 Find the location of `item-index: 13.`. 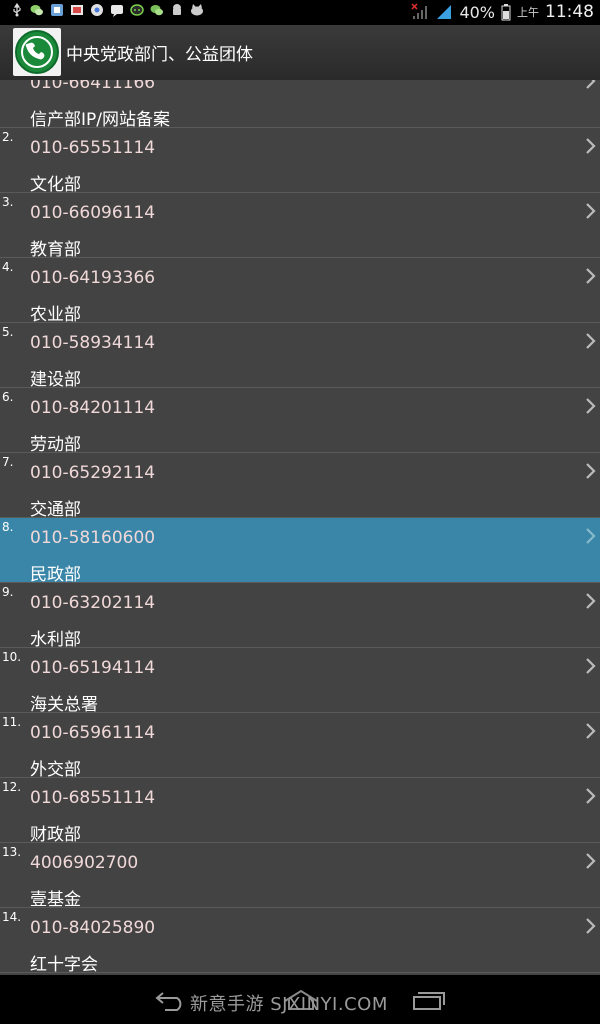

item-index: 13. is located at coordinates (12, 852).